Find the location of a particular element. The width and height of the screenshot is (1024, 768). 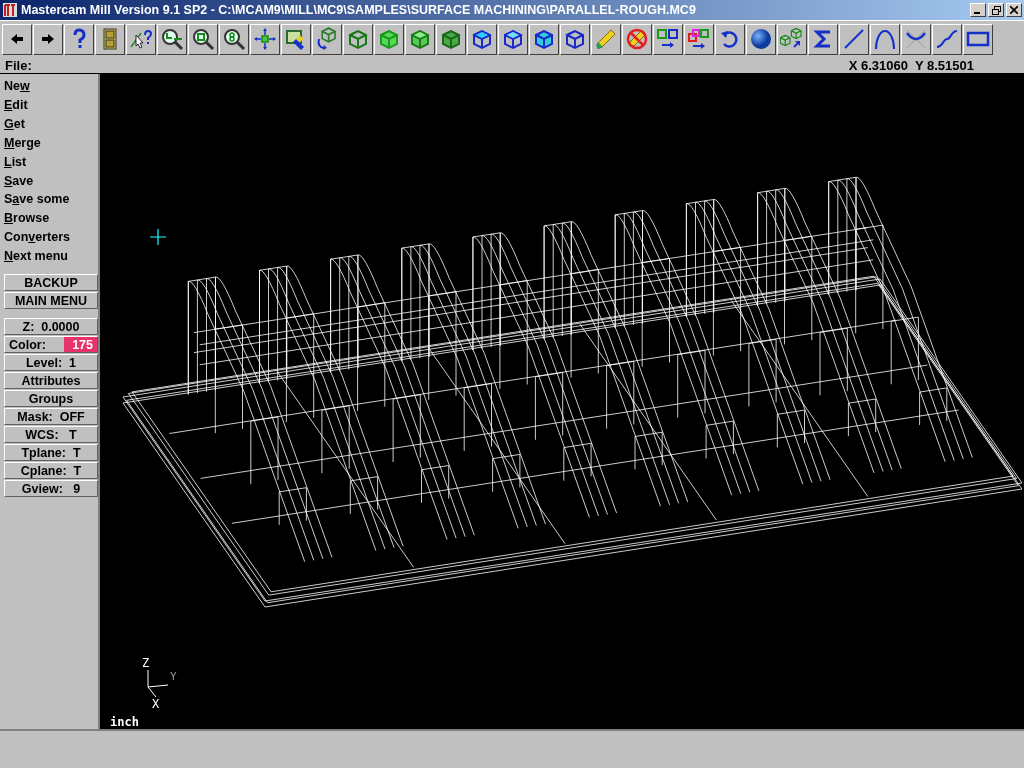

menu-item: Get is located at coordinates (51, 124).